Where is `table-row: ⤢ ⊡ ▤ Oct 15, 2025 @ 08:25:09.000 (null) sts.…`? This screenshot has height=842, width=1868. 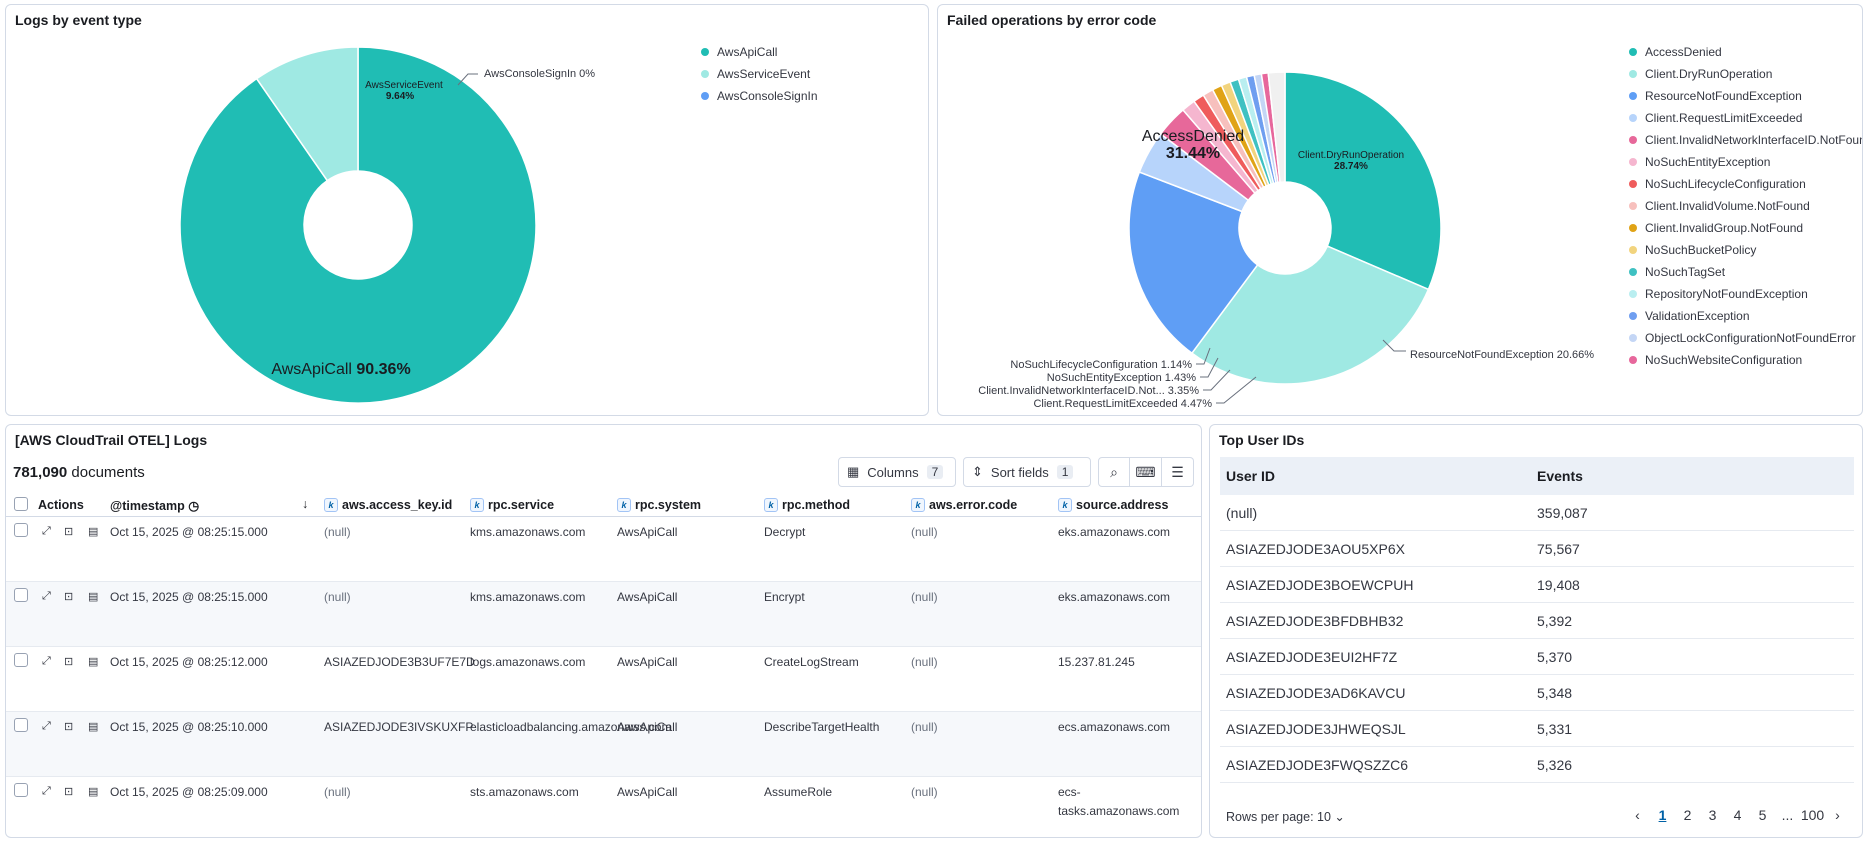 table-row: ⤢ ⊡ ▤ Oct 15, 2025 @ 08:25:09.000 (null) sts.… is located at coordinates (603, 807).